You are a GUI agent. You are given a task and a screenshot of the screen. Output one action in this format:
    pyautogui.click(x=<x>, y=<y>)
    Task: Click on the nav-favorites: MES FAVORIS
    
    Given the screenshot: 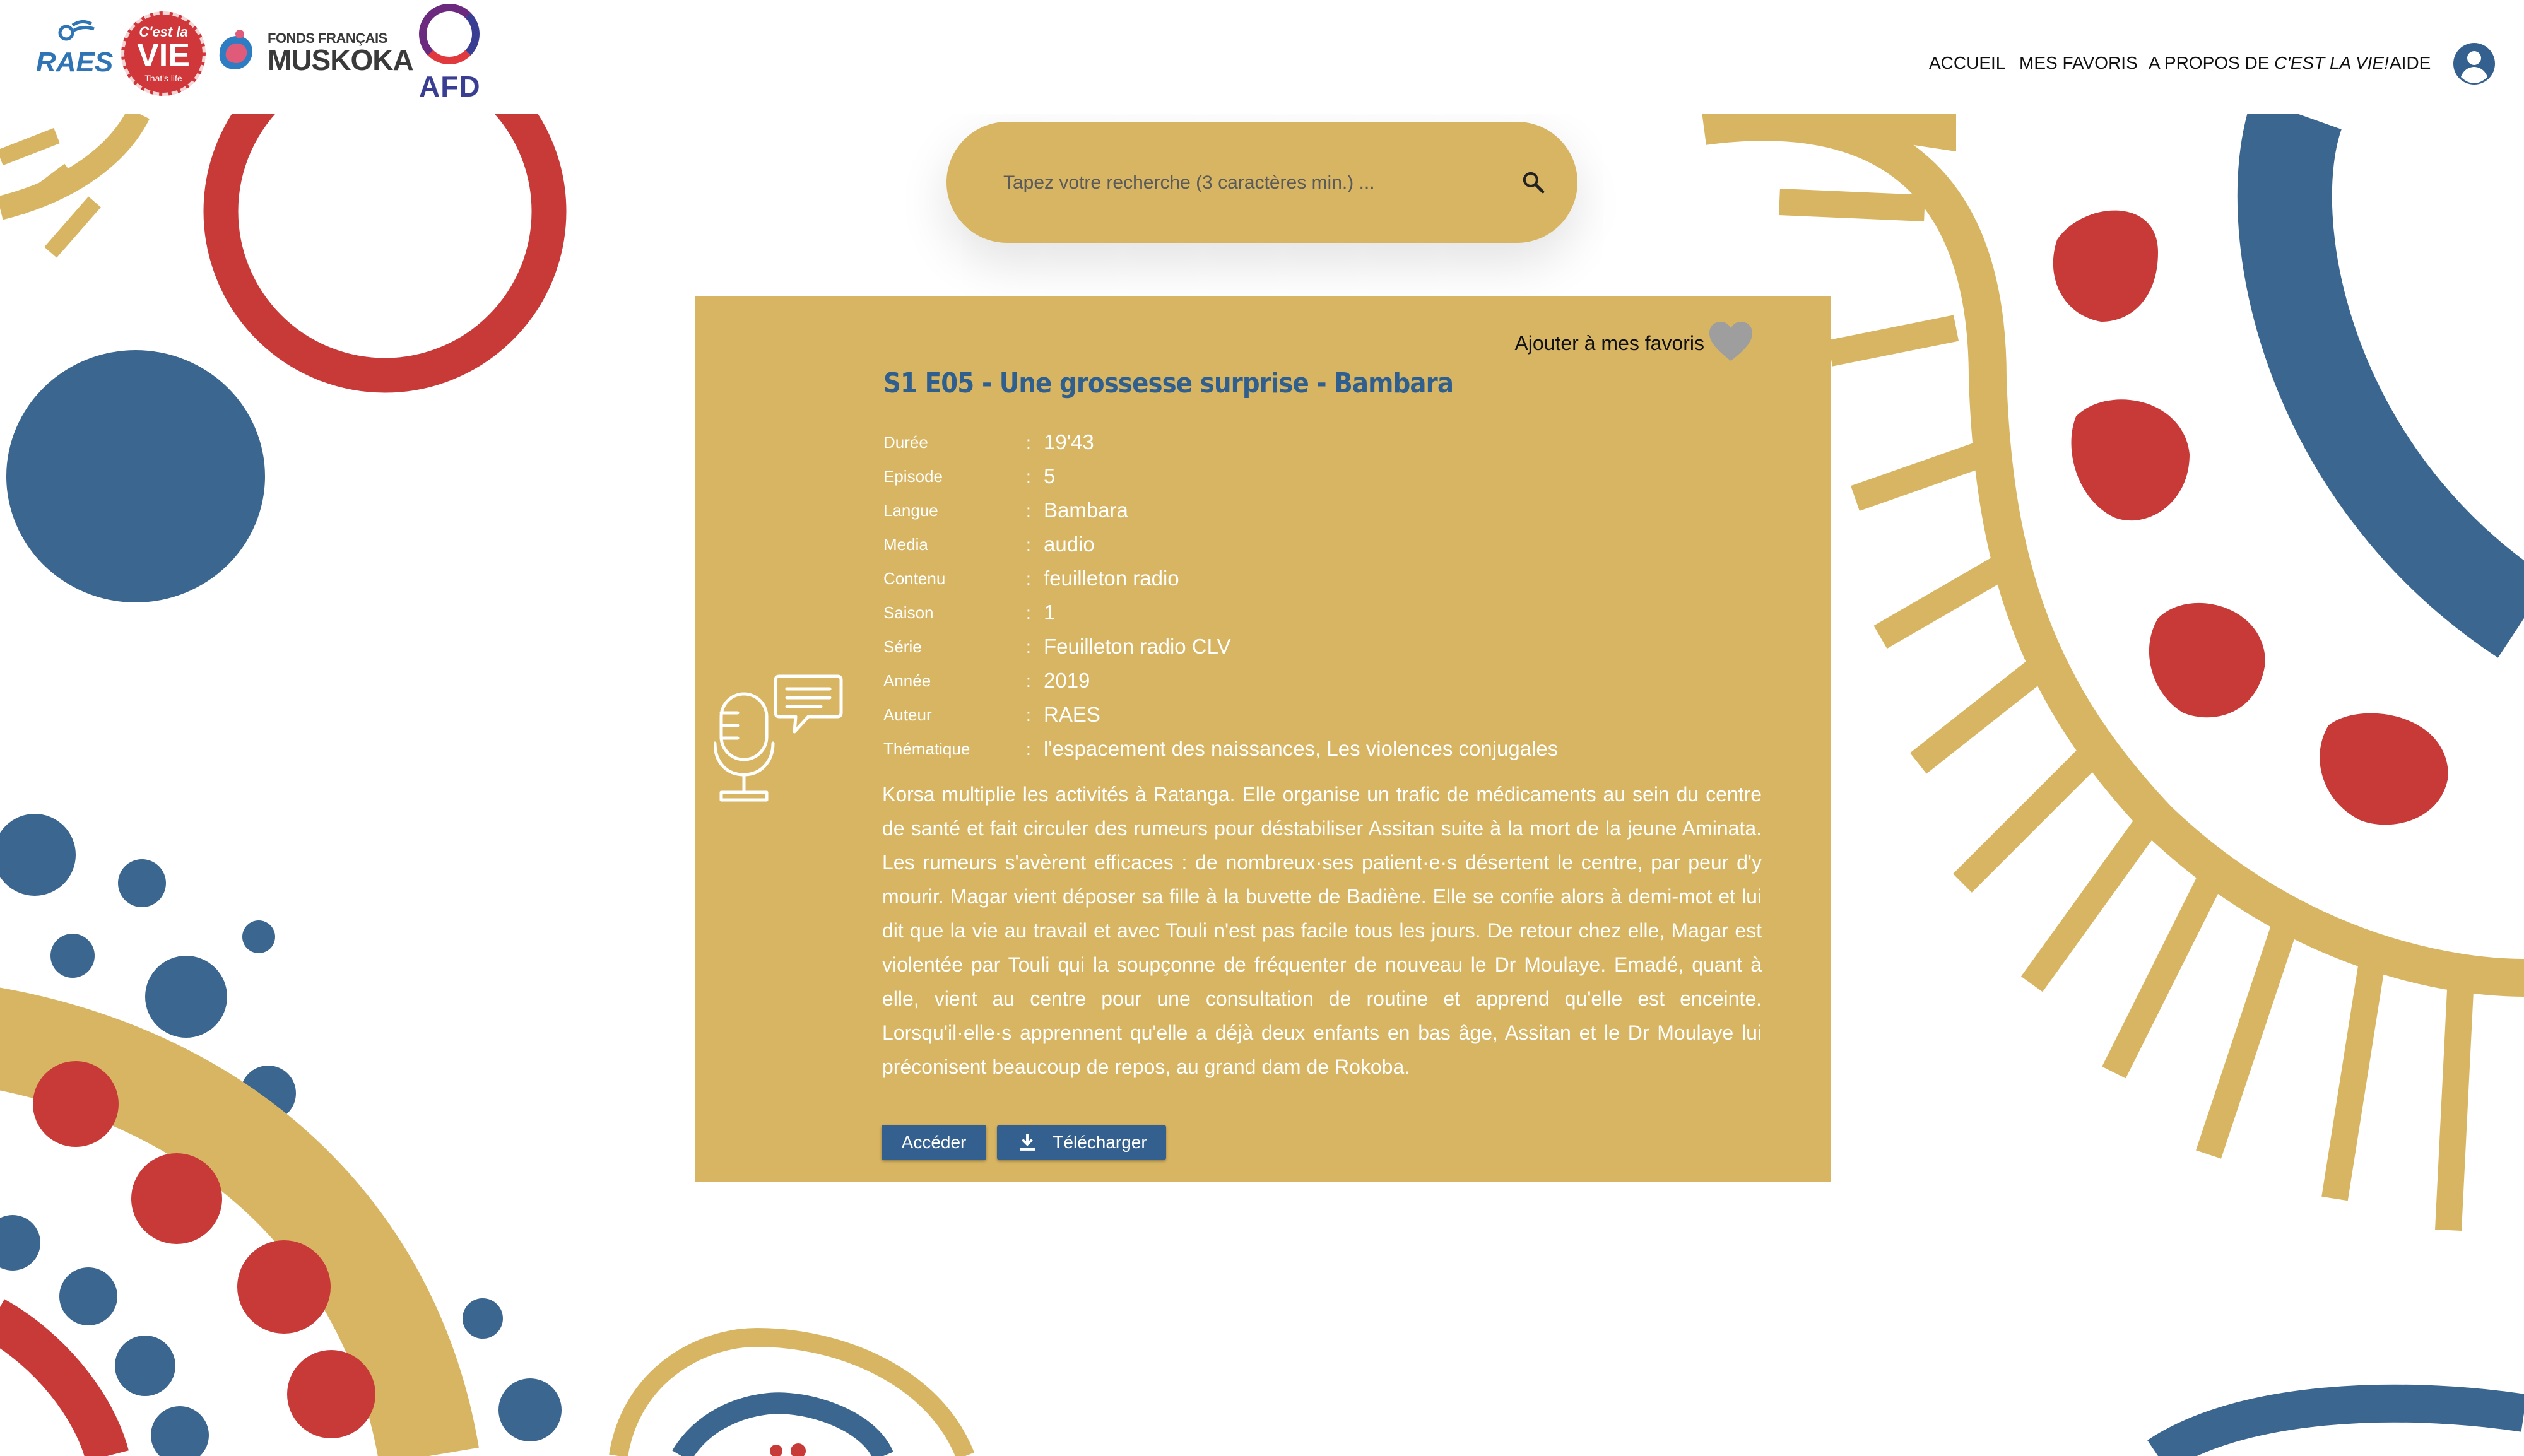 What is the action you would take?
    pyautogui.click(x=2078, y=63)
    